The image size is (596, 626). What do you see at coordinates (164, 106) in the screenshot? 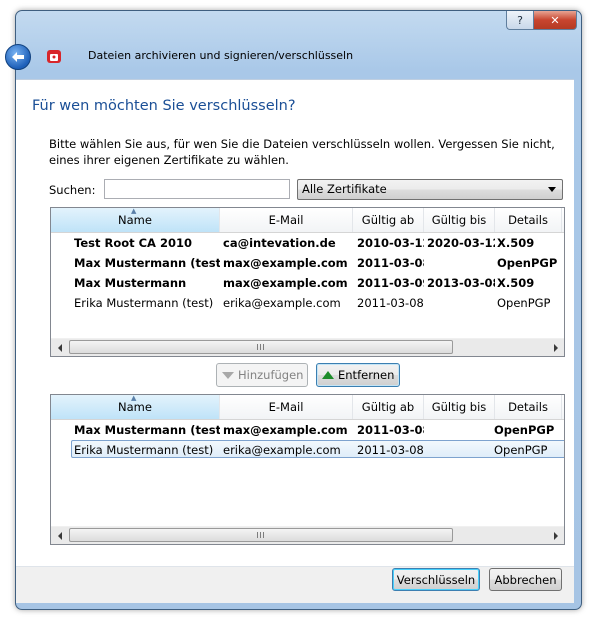
I see `page-heading: Für wen möchten Sie verschlüsseln?` at bounding box center [164, 106].